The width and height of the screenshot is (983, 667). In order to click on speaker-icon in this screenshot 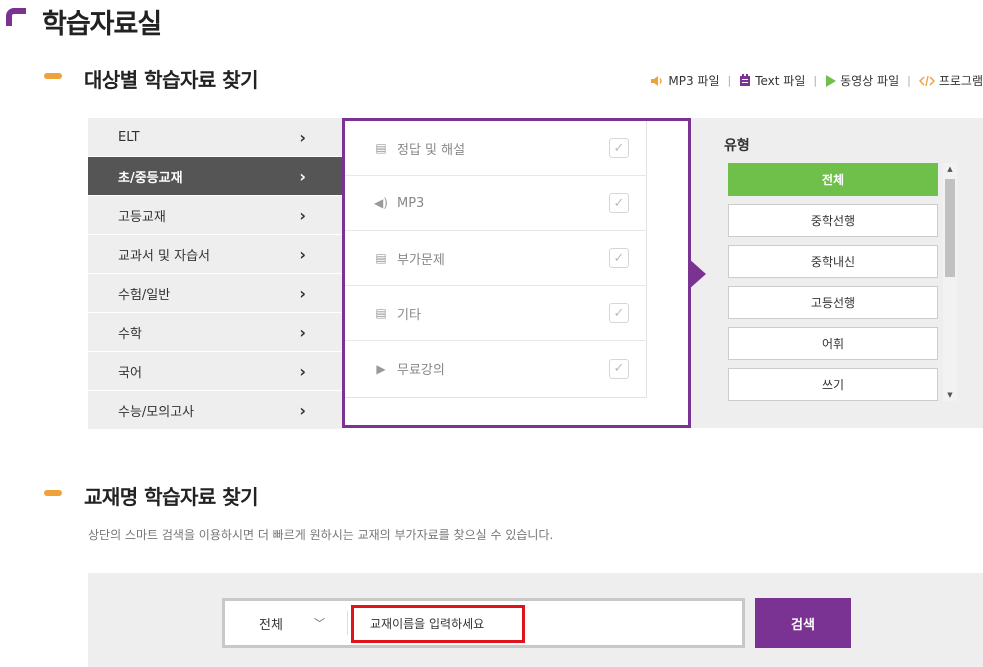, I will do `click(657, 80)`.